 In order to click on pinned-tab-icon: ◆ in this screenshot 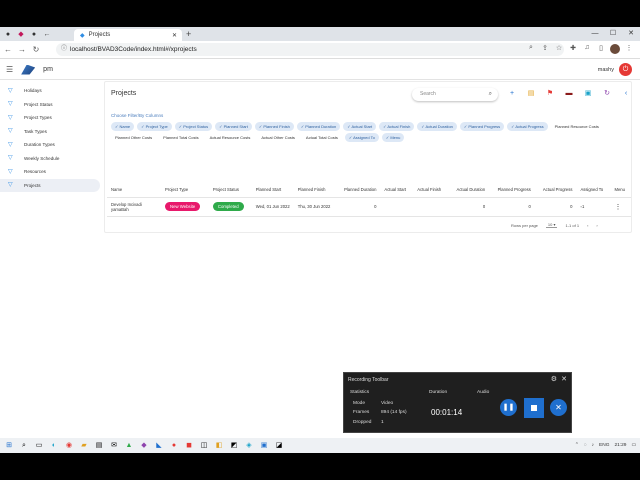, I will do `click(21, 34)`.